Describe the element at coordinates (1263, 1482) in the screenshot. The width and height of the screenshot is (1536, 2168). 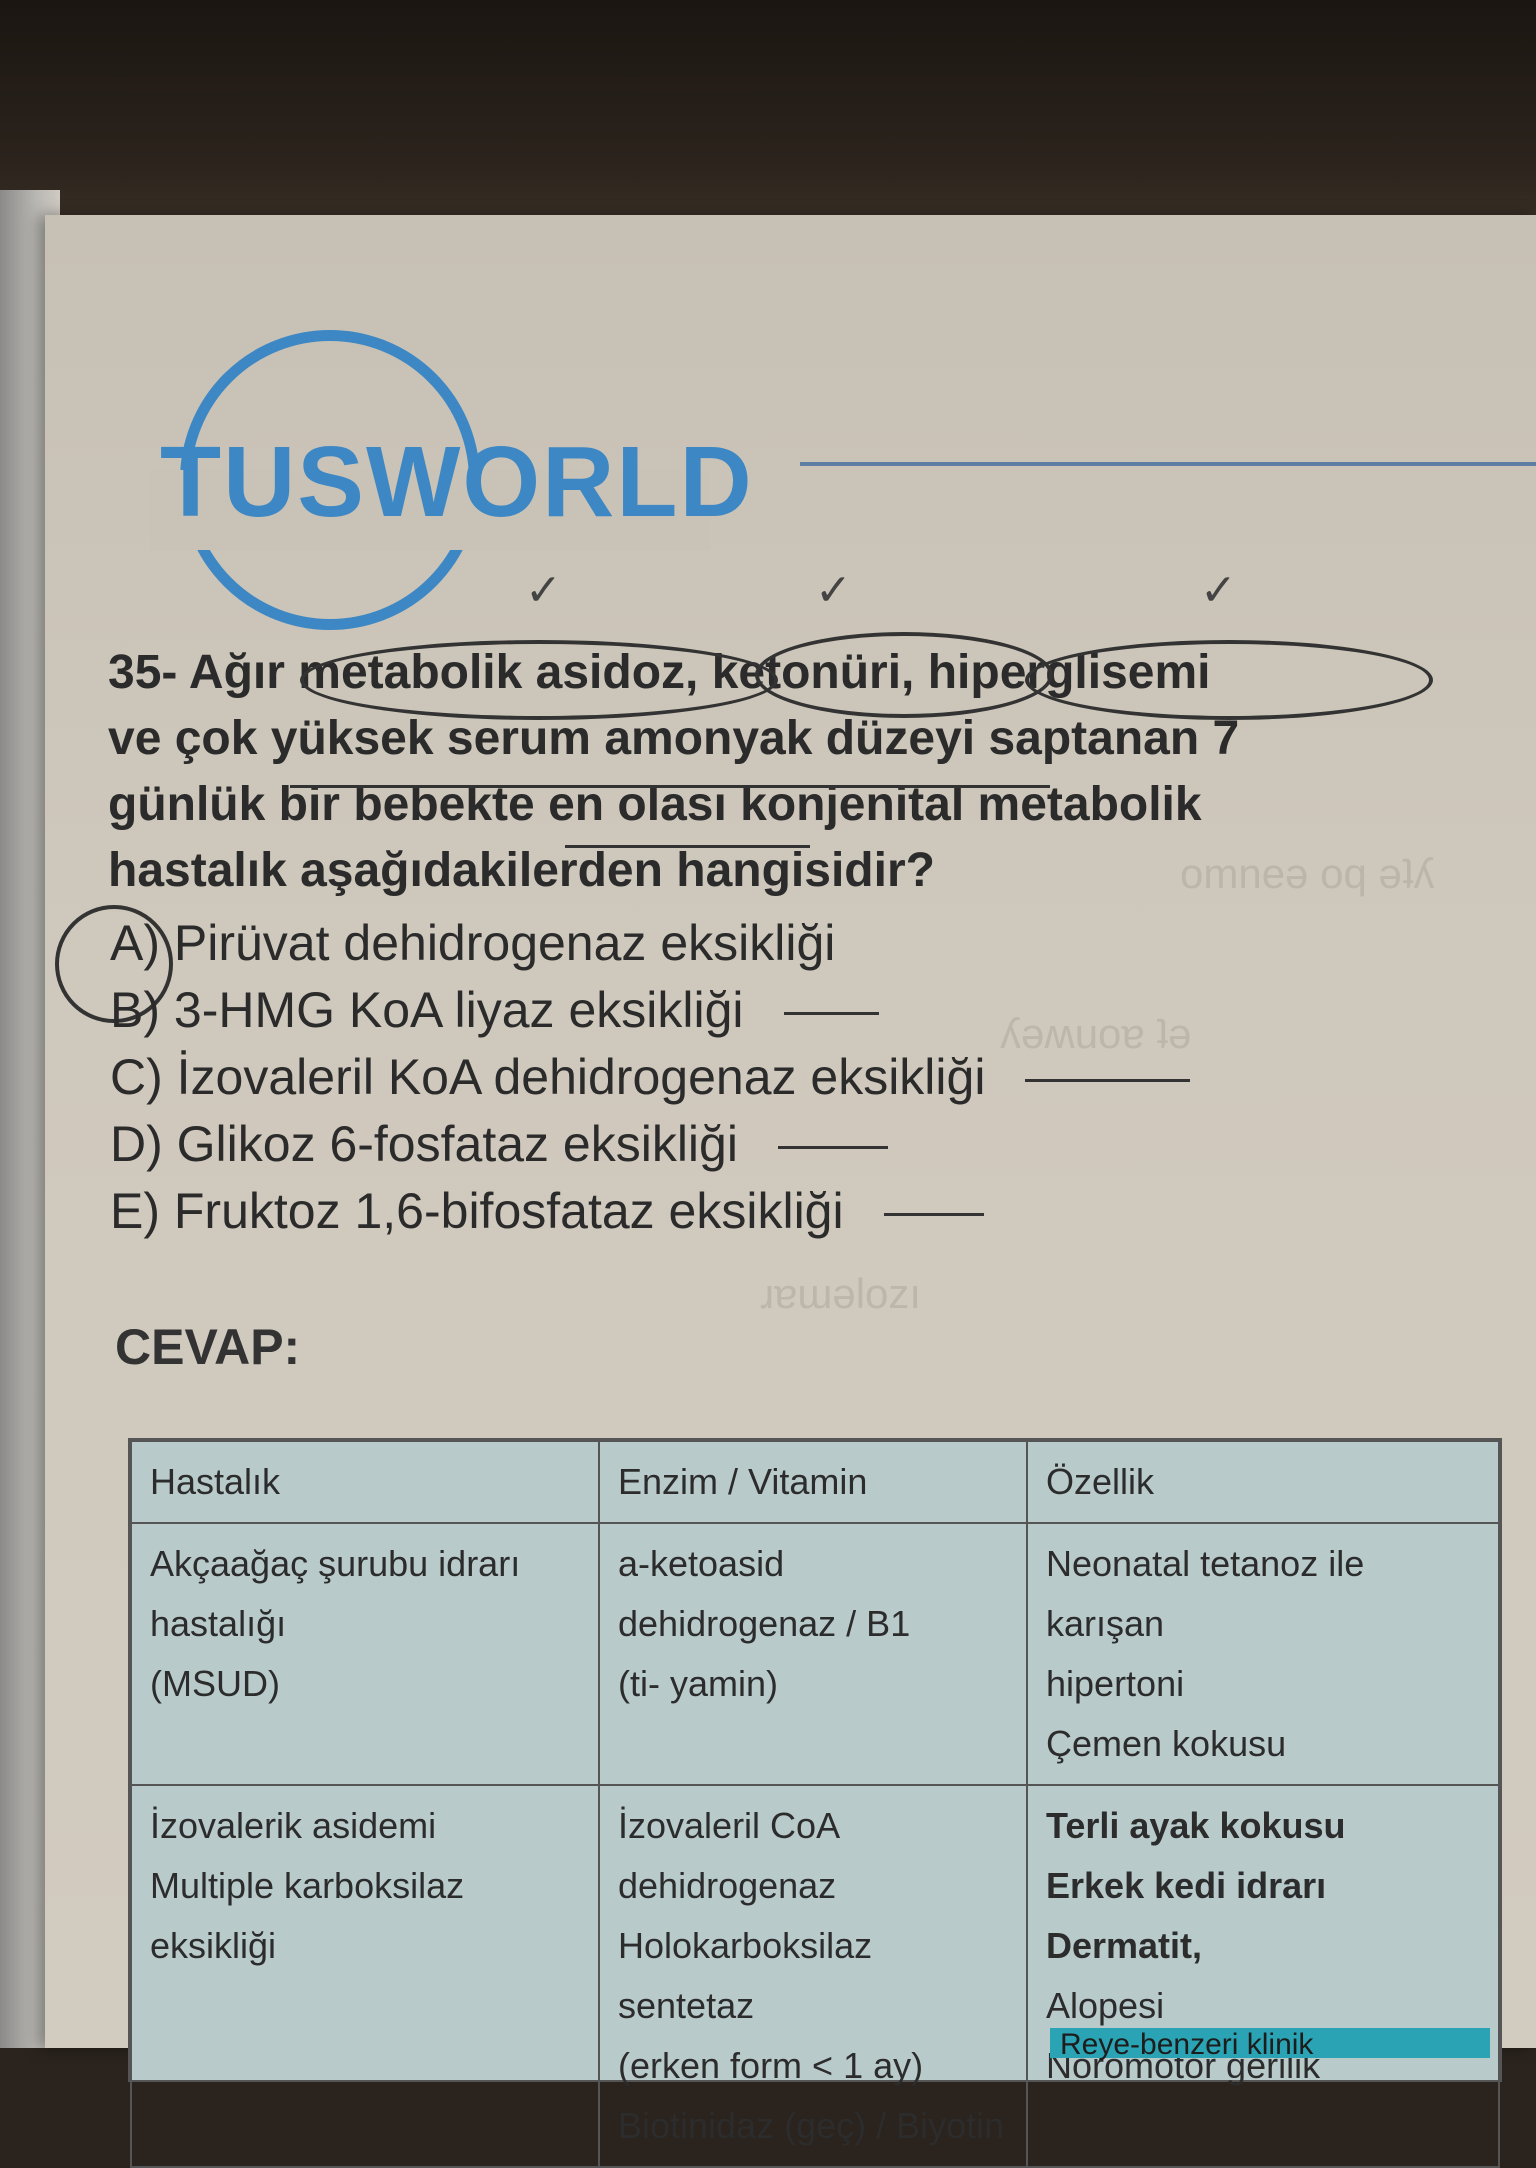
I see `table-header: Özellik` at that location.